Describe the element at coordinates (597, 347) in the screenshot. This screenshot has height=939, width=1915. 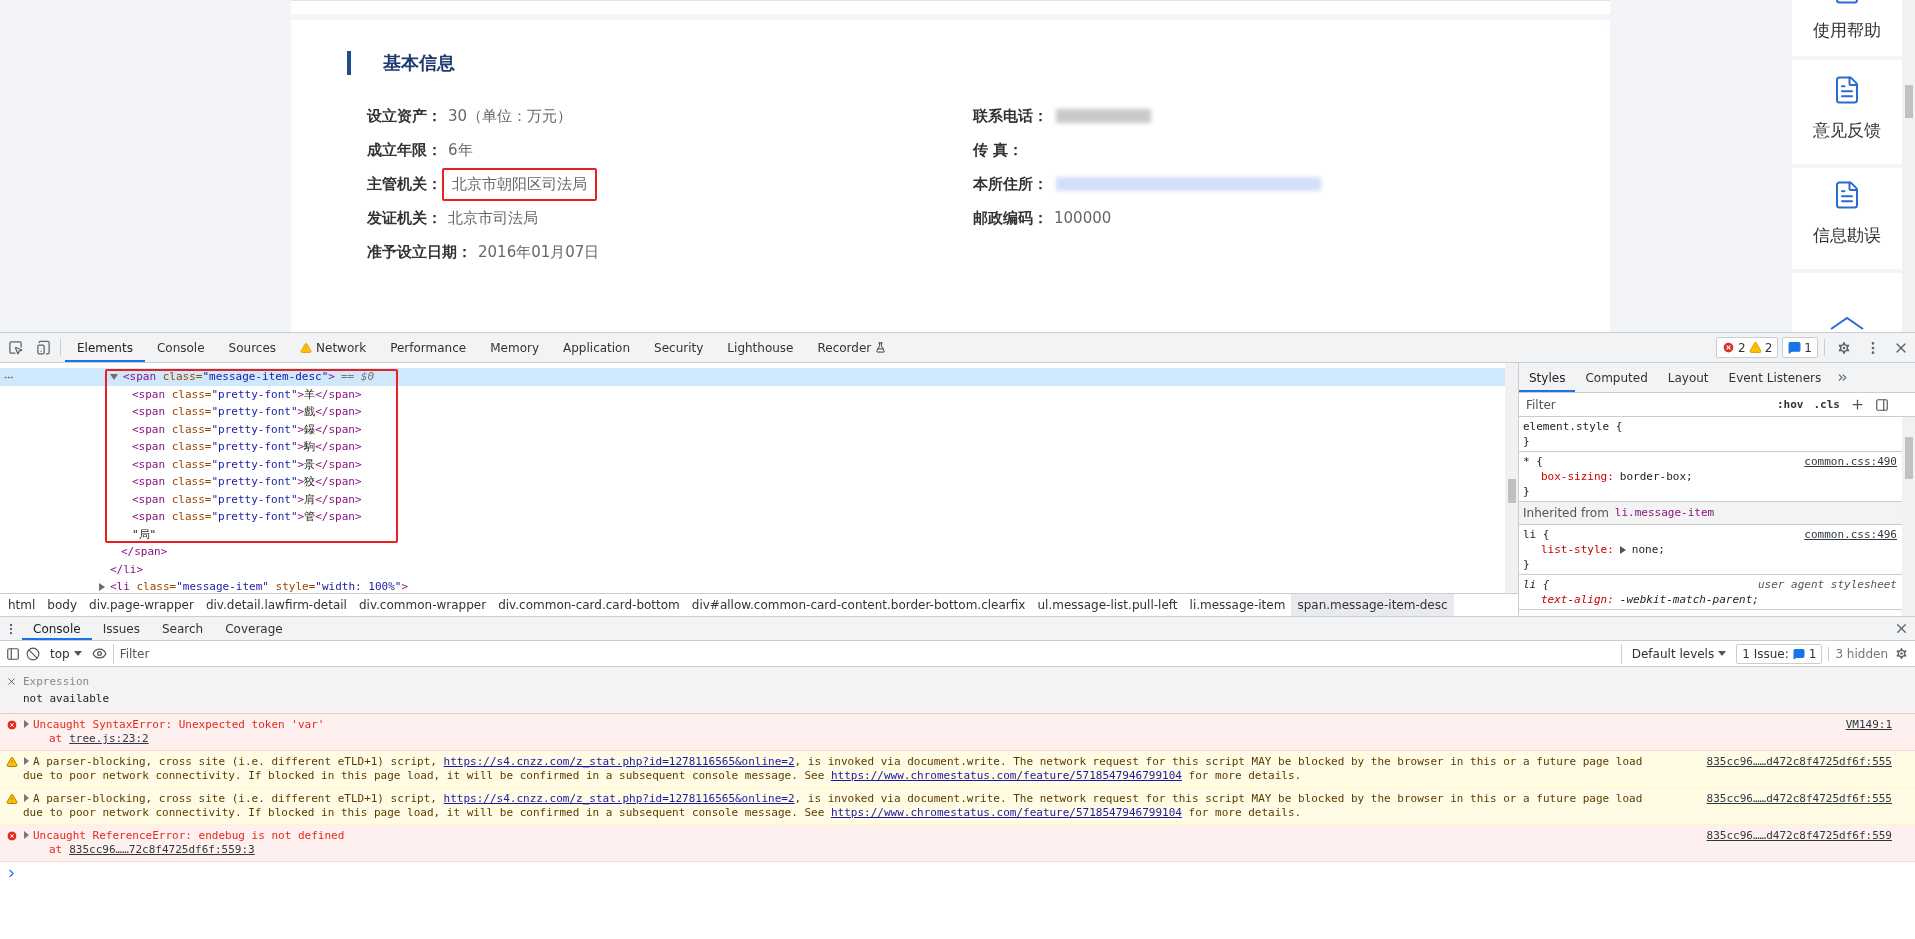
I see `panel-tab: Application` at that location.